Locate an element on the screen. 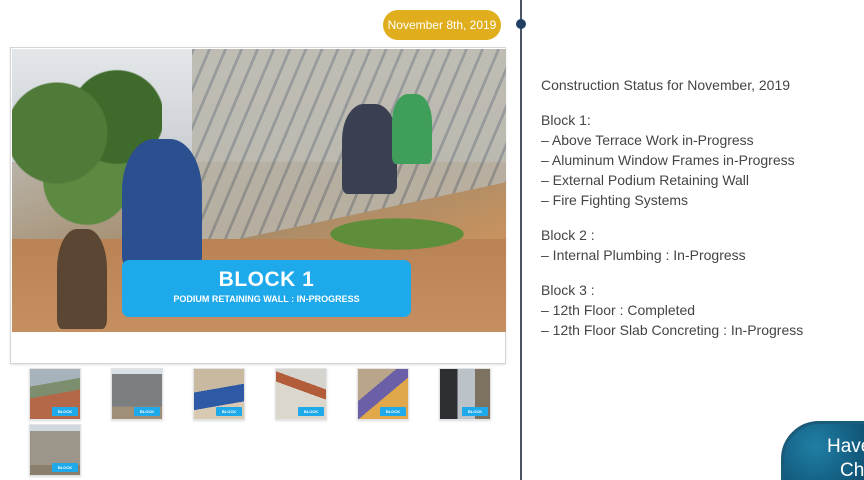  block-title: Block 1: is located at coordinates (668, 120).